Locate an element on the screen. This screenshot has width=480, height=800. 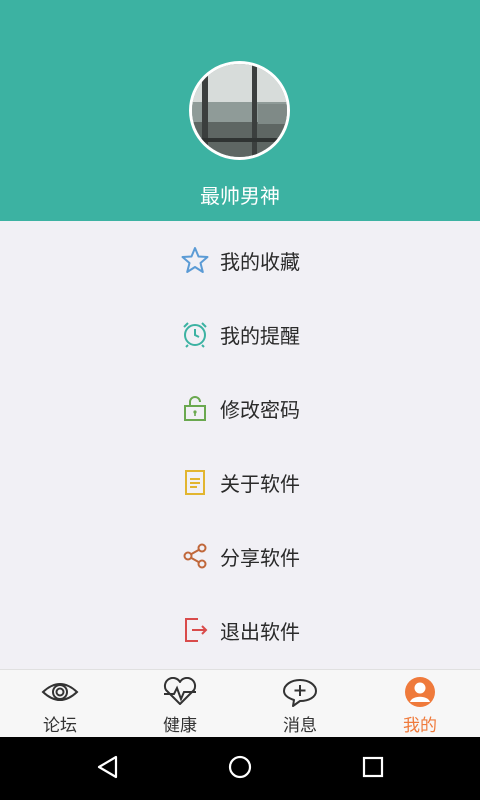
tab-messages: 消息 is located at coordinates (300, 703).